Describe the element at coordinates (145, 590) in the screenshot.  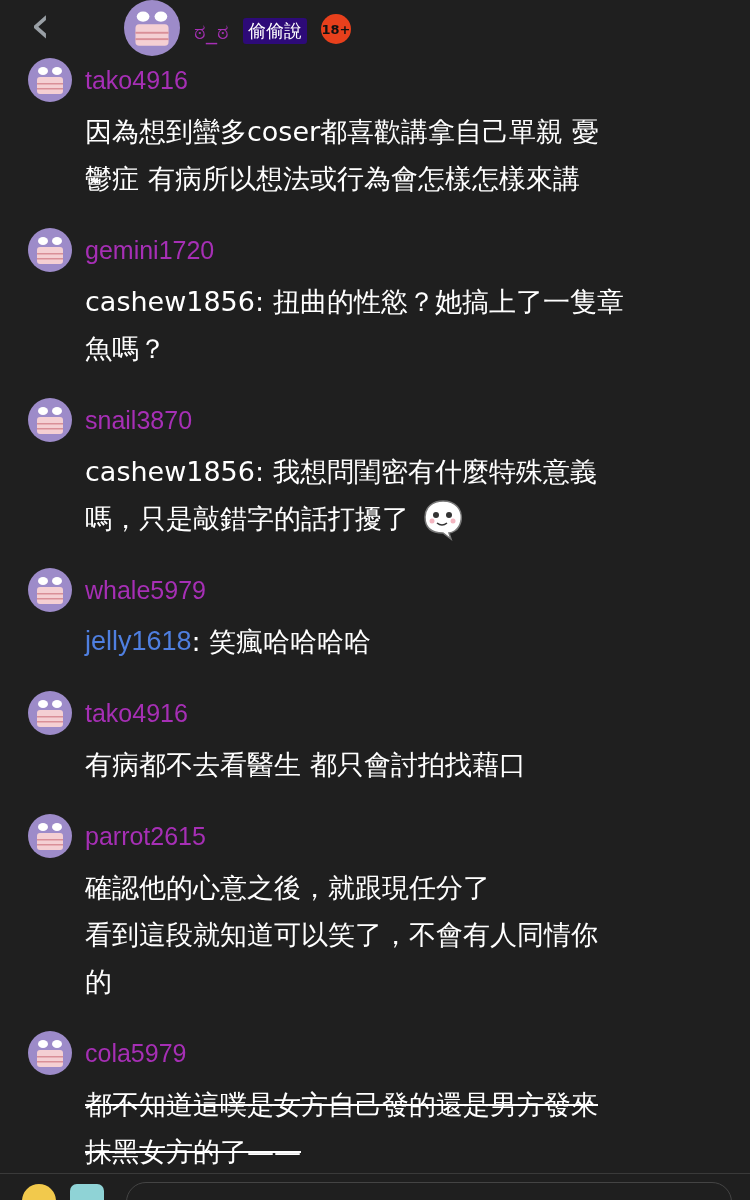
I see `username: whale5979` at that location.